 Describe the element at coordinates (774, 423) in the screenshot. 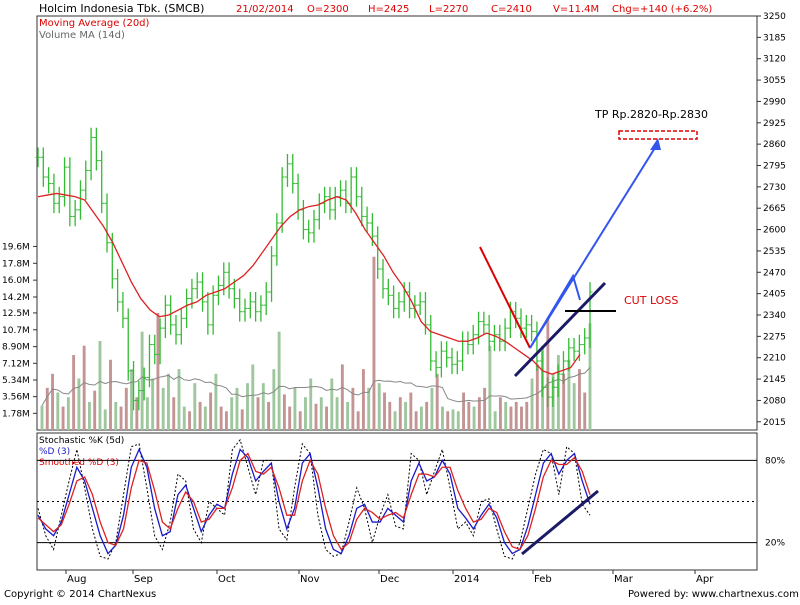

I see `price-tick-label: 2015` at that location.